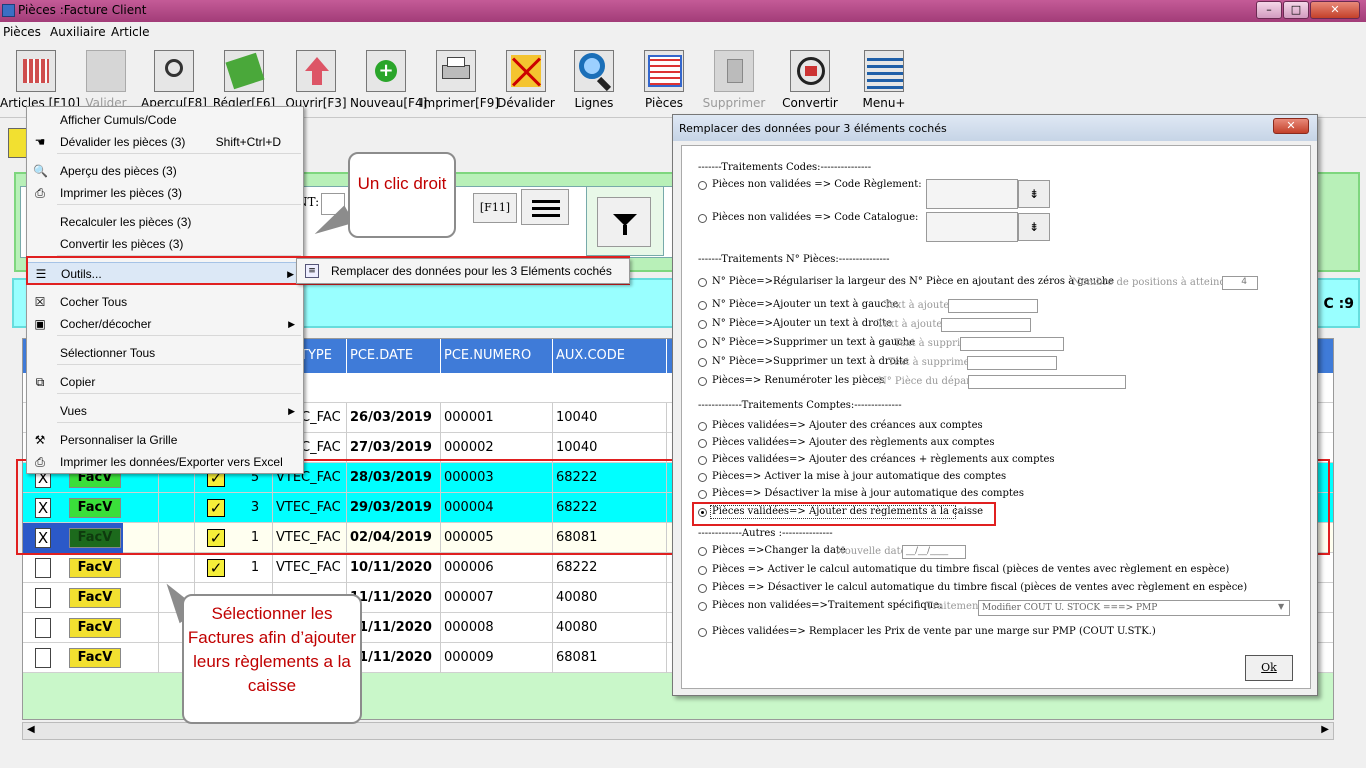 Image resolution: width=1366 pixels, height=768 pixels. I want to click on menu-pieces: Pièces, so click(22, 32).